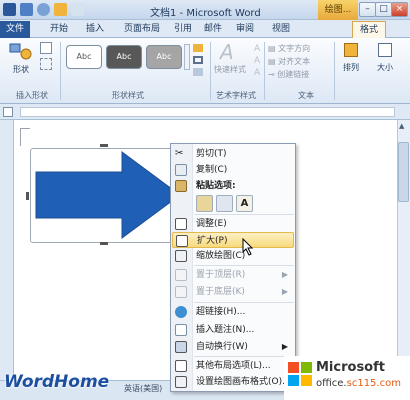 The width and height of the screenshot is (410, 400). What do you see at coordinates (59, 29) in the screenshot?
I see `tab-home: 开始` at bounding box center [59, 29].